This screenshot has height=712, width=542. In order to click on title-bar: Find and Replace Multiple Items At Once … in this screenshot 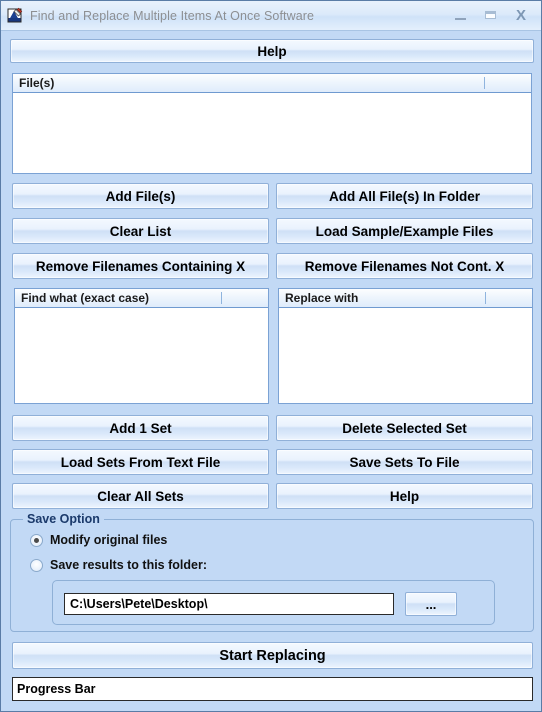, I will do `click(271, 16)`.